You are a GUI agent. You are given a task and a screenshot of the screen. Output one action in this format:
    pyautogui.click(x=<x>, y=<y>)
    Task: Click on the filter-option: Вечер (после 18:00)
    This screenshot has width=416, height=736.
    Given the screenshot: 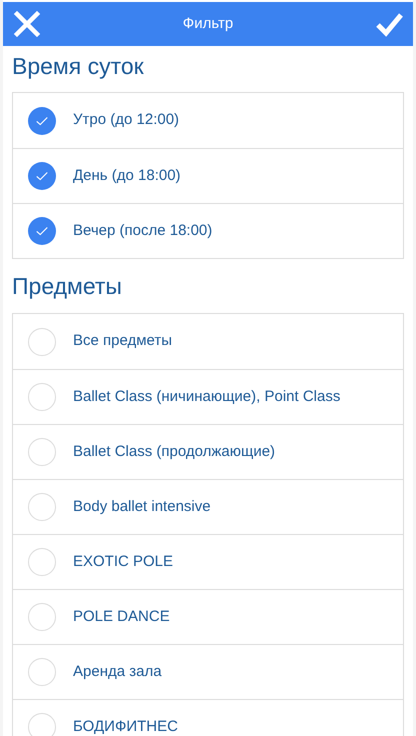 What is the action you would take?
    pyautogui.click(x=208, y=230)
    